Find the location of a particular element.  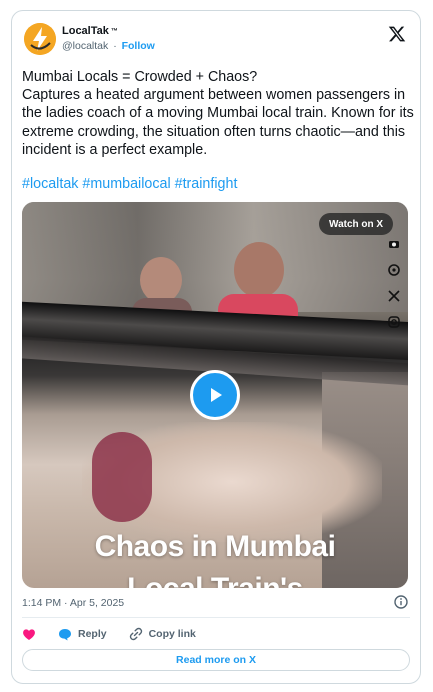

video-side-icons is located at coordinates (394, 289).